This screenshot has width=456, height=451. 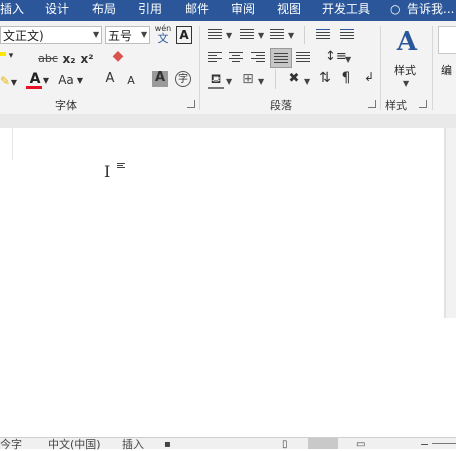 What do you see at coordinates (12, 10) in the screenshot?
I see `tab-insert: 插入` at bounding box center [12, 10].